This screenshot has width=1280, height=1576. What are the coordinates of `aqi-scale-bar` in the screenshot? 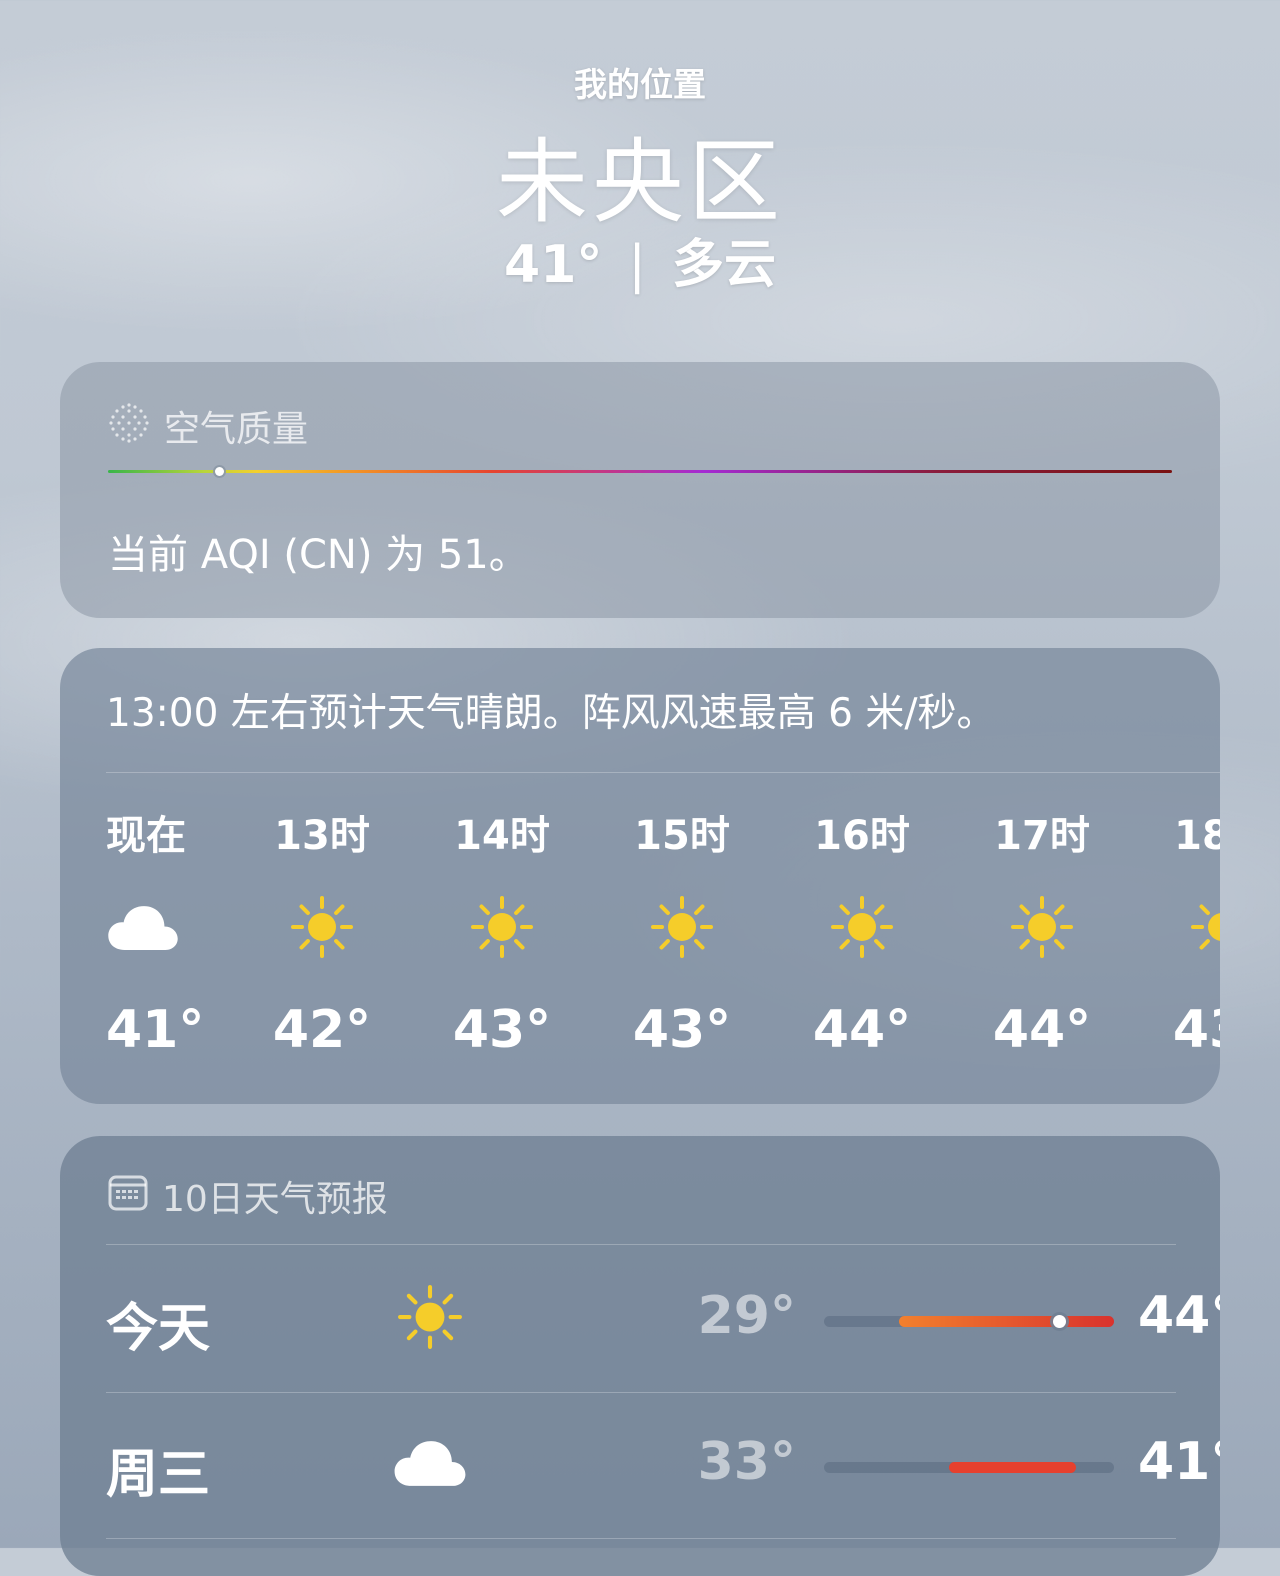 It's located at (640, 471).